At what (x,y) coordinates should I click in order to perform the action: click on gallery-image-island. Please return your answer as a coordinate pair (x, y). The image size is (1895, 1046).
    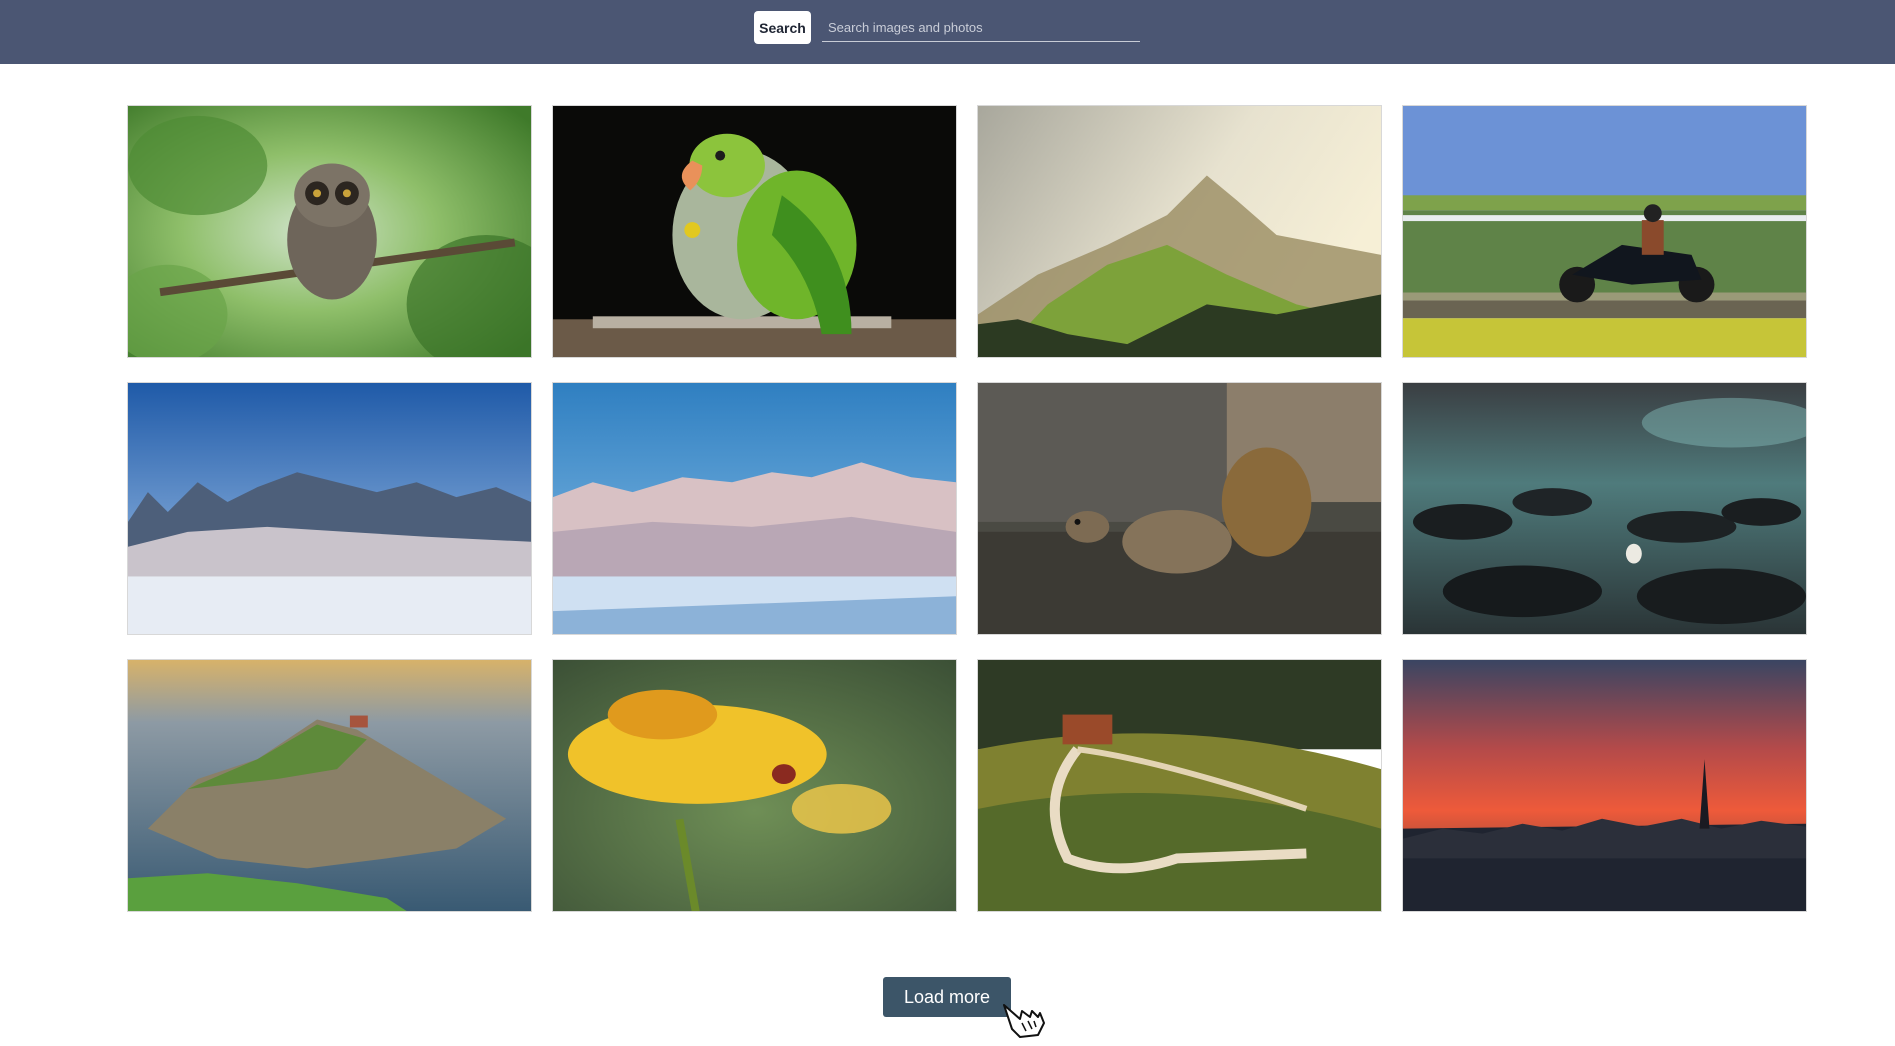
    Looking at the image, I should click on (329, 785).